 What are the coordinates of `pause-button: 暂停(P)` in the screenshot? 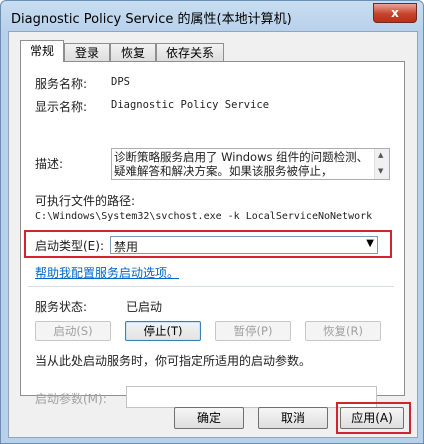 It's located at (253, 331).